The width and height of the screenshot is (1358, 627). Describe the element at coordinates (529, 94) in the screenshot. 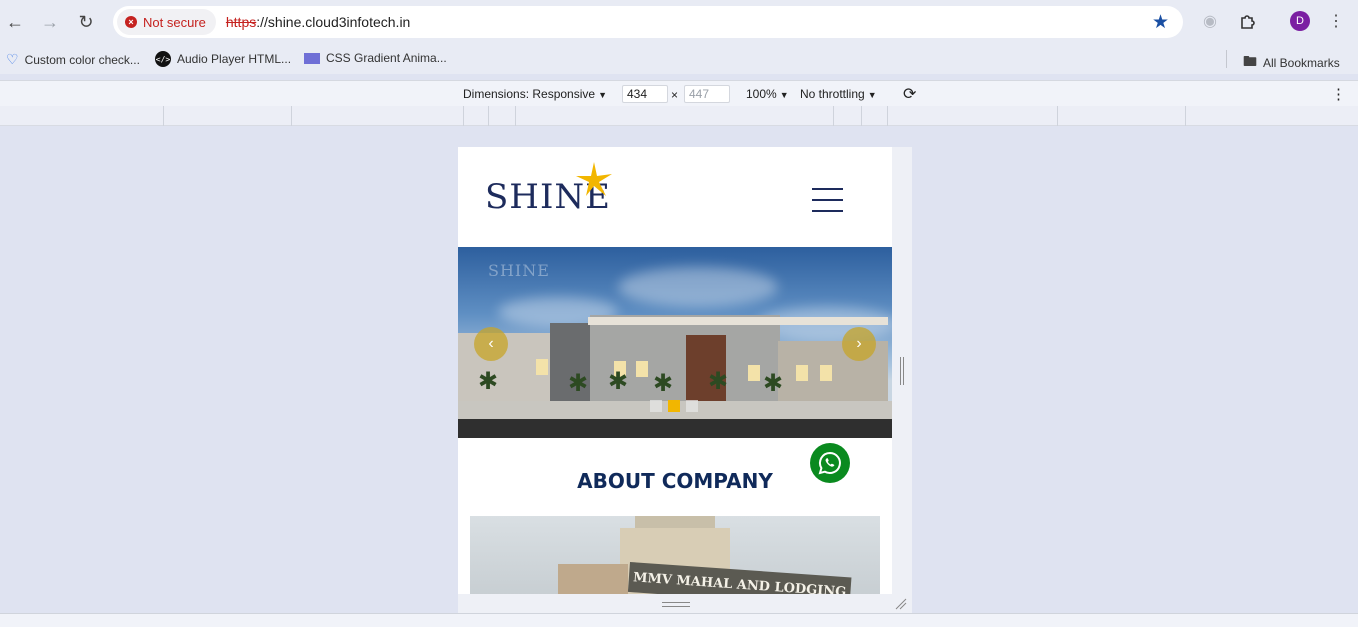

I see `dimensions-label: Dimensions: Responsive` at that location.